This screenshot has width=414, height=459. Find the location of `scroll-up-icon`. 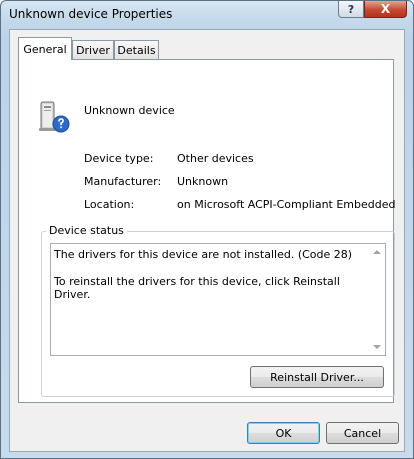

scroll-up-icon is located at coordinates (377, 252).